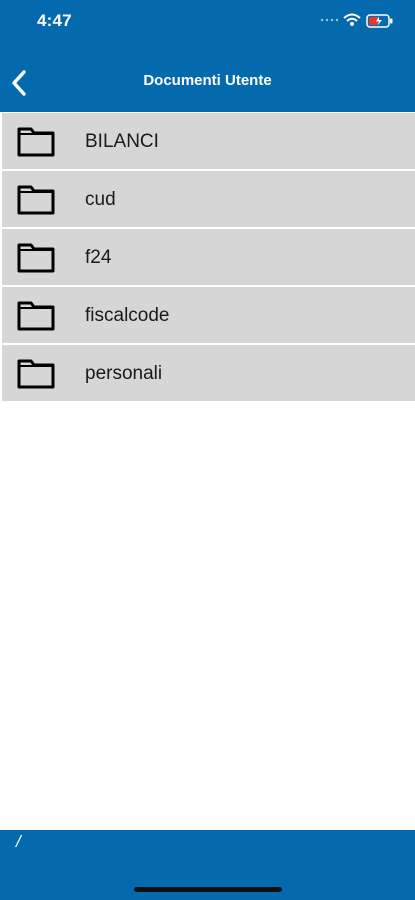  I want to click on folder-name: BILANCI, so click(122, 141).